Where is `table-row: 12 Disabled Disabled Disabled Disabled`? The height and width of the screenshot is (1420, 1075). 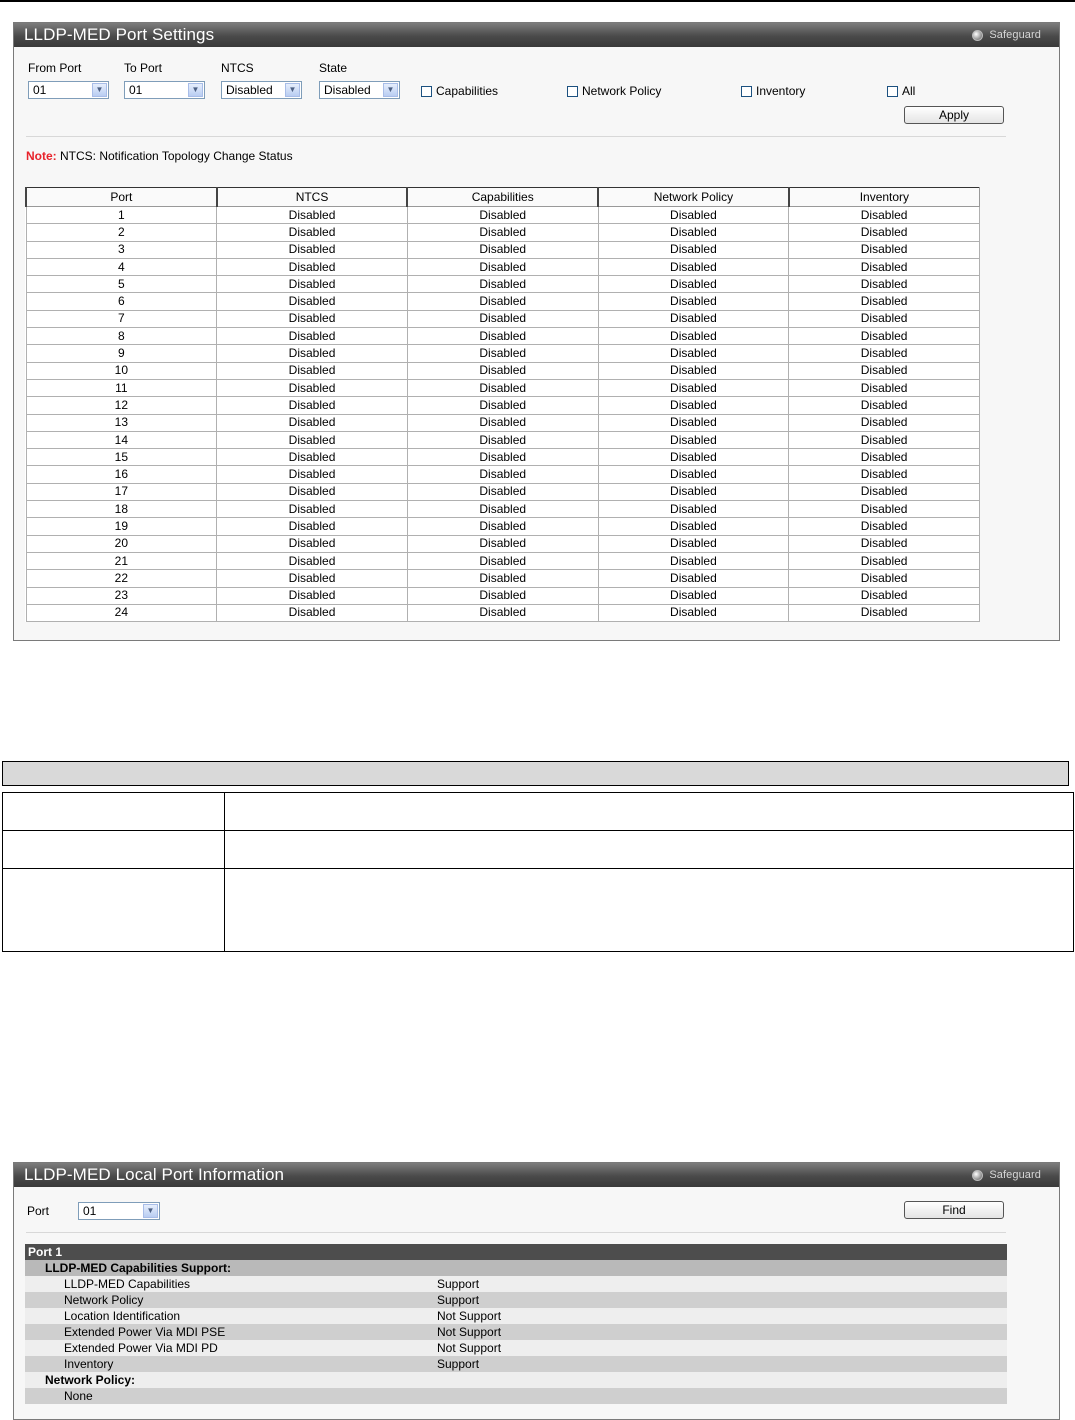 table-row: 12 Disabled Disabled Disabled Disabled is located at coordinates (502, 405).